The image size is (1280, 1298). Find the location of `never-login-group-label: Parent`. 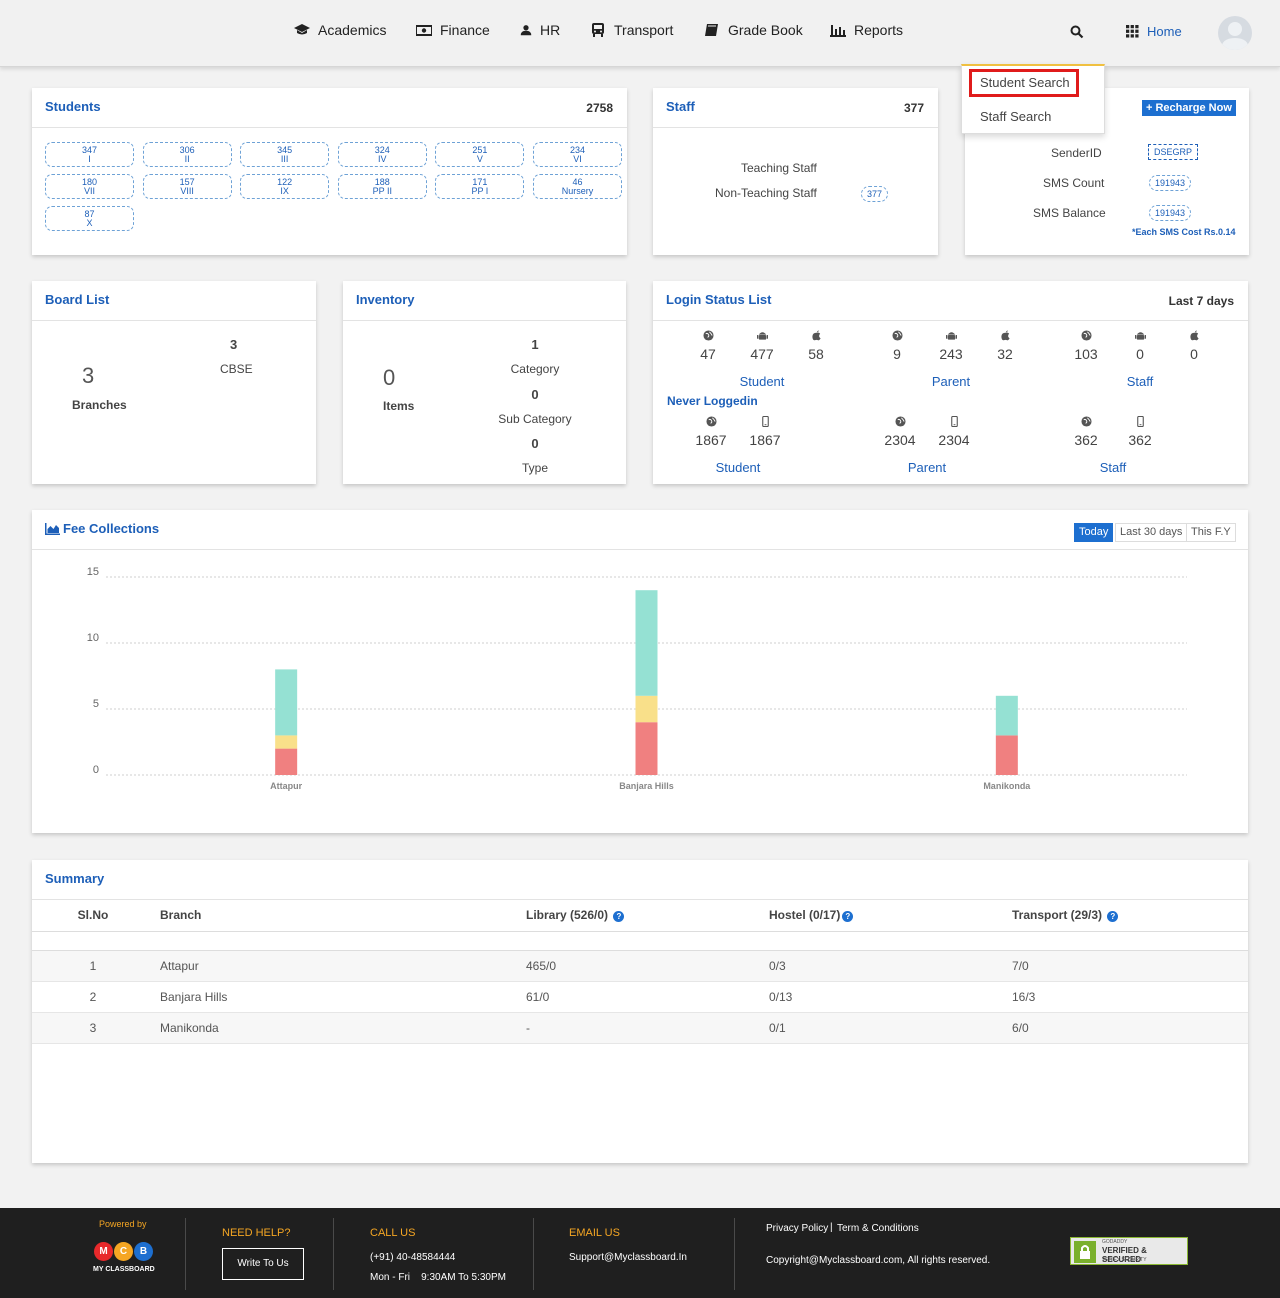

never-login-group-label: Parent is located at coordinates (927, 467).